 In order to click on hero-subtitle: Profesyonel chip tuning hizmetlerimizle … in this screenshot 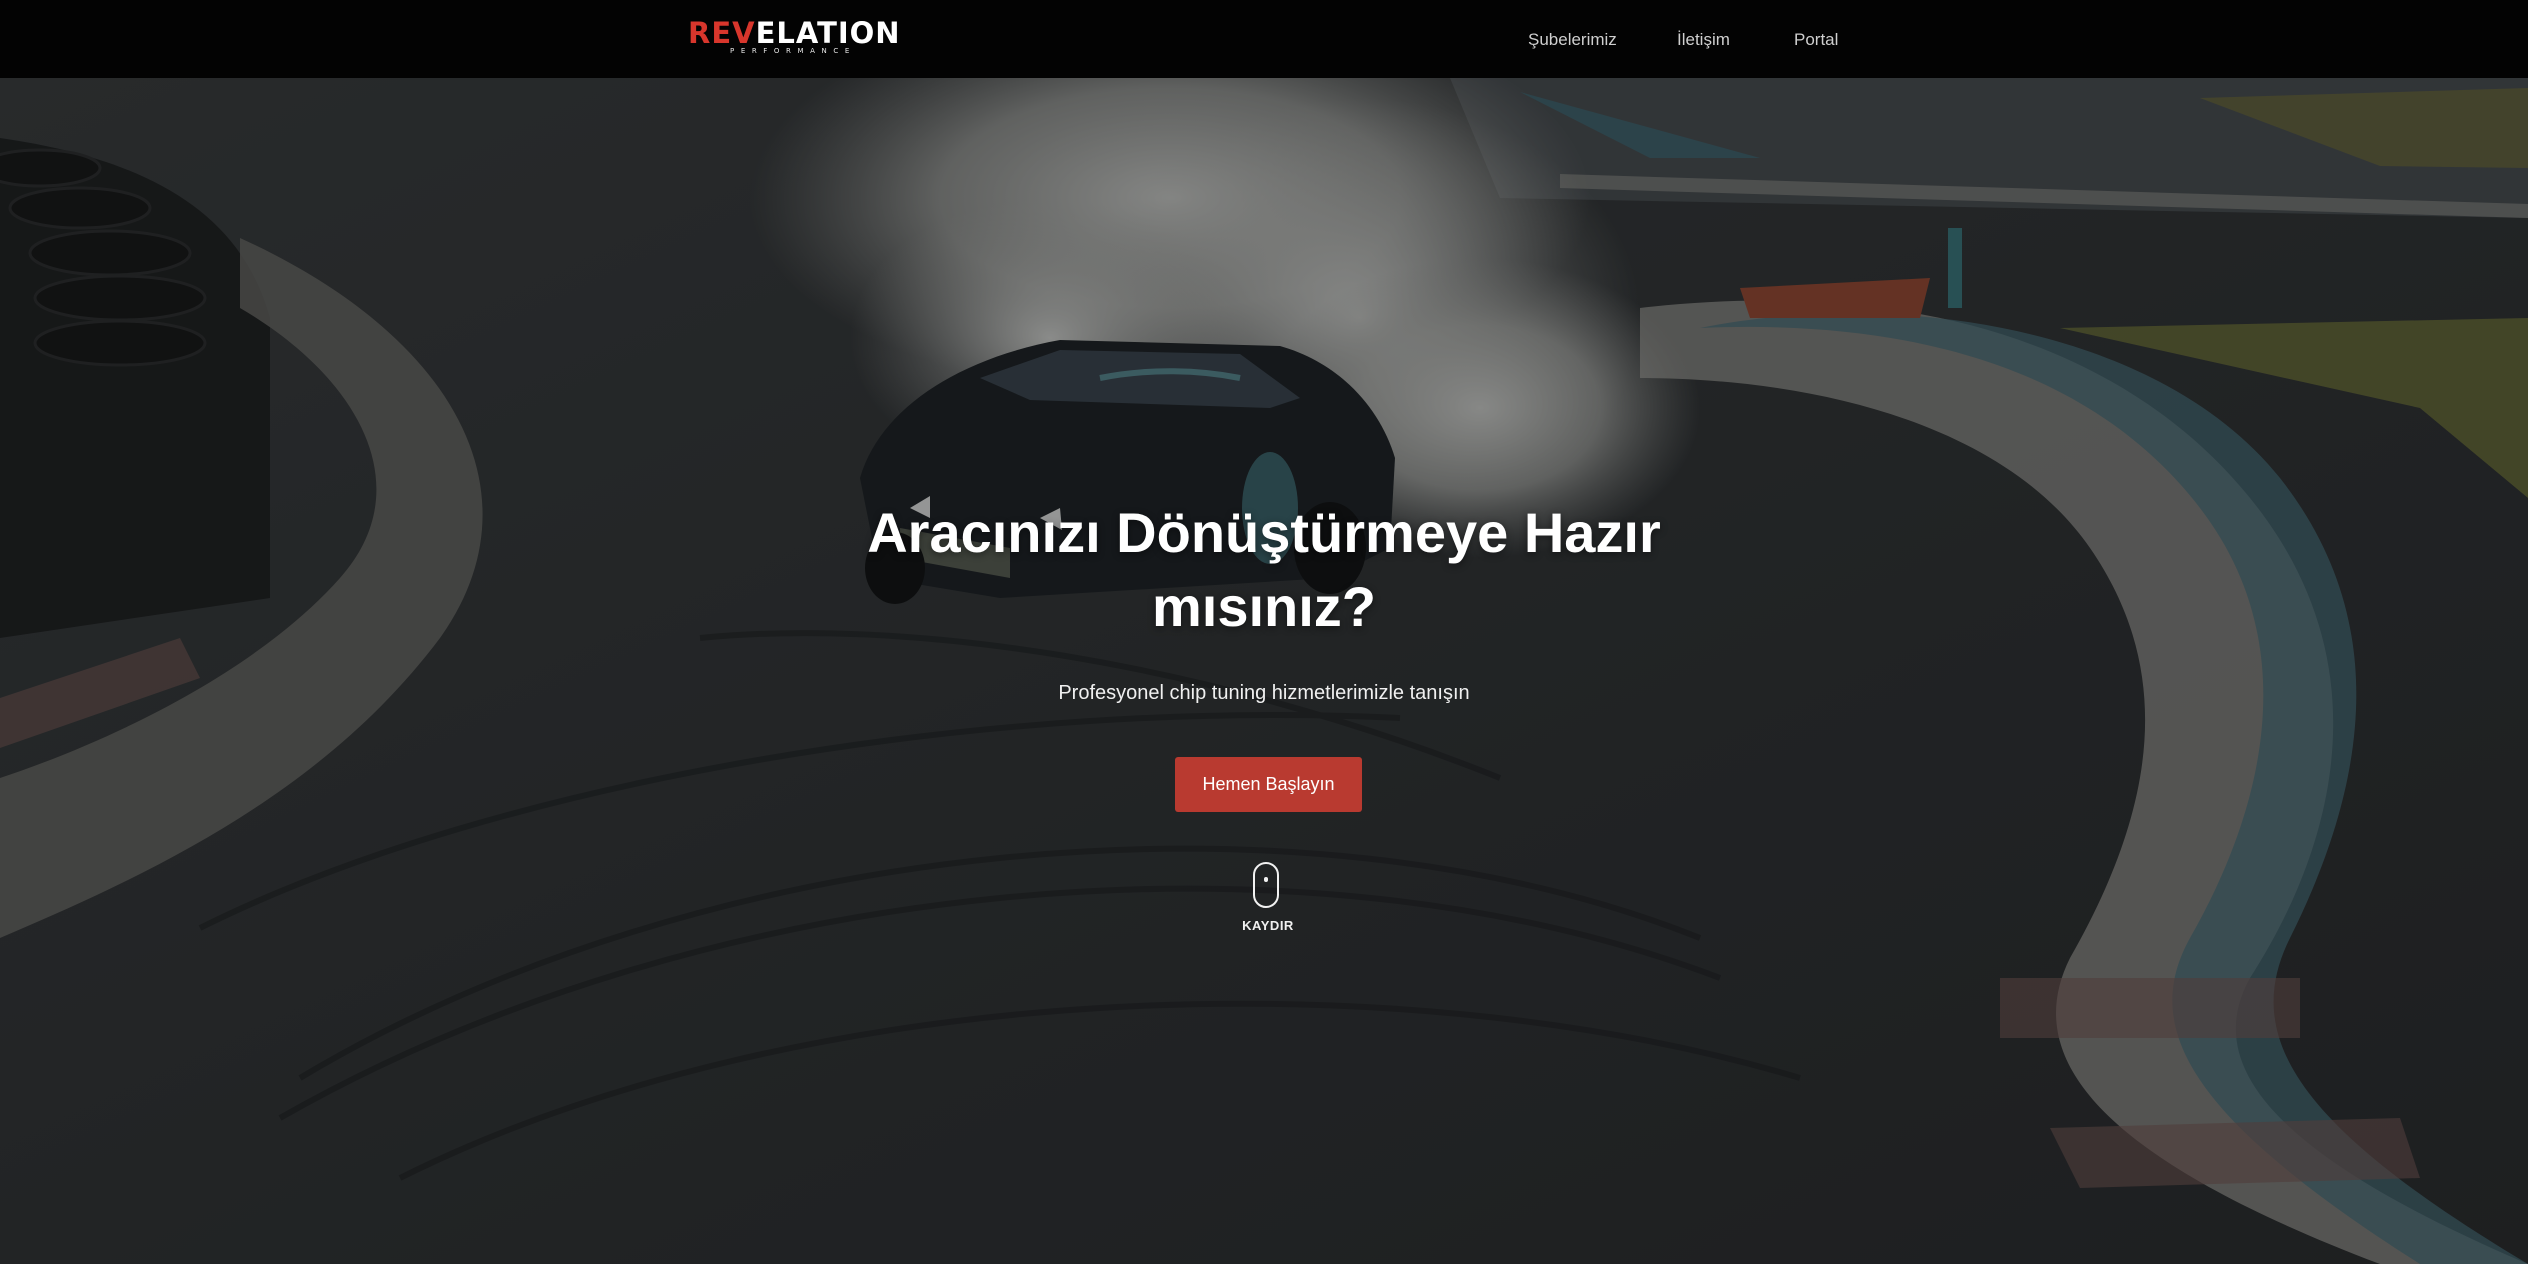, I will do `click(1264, 693)`.